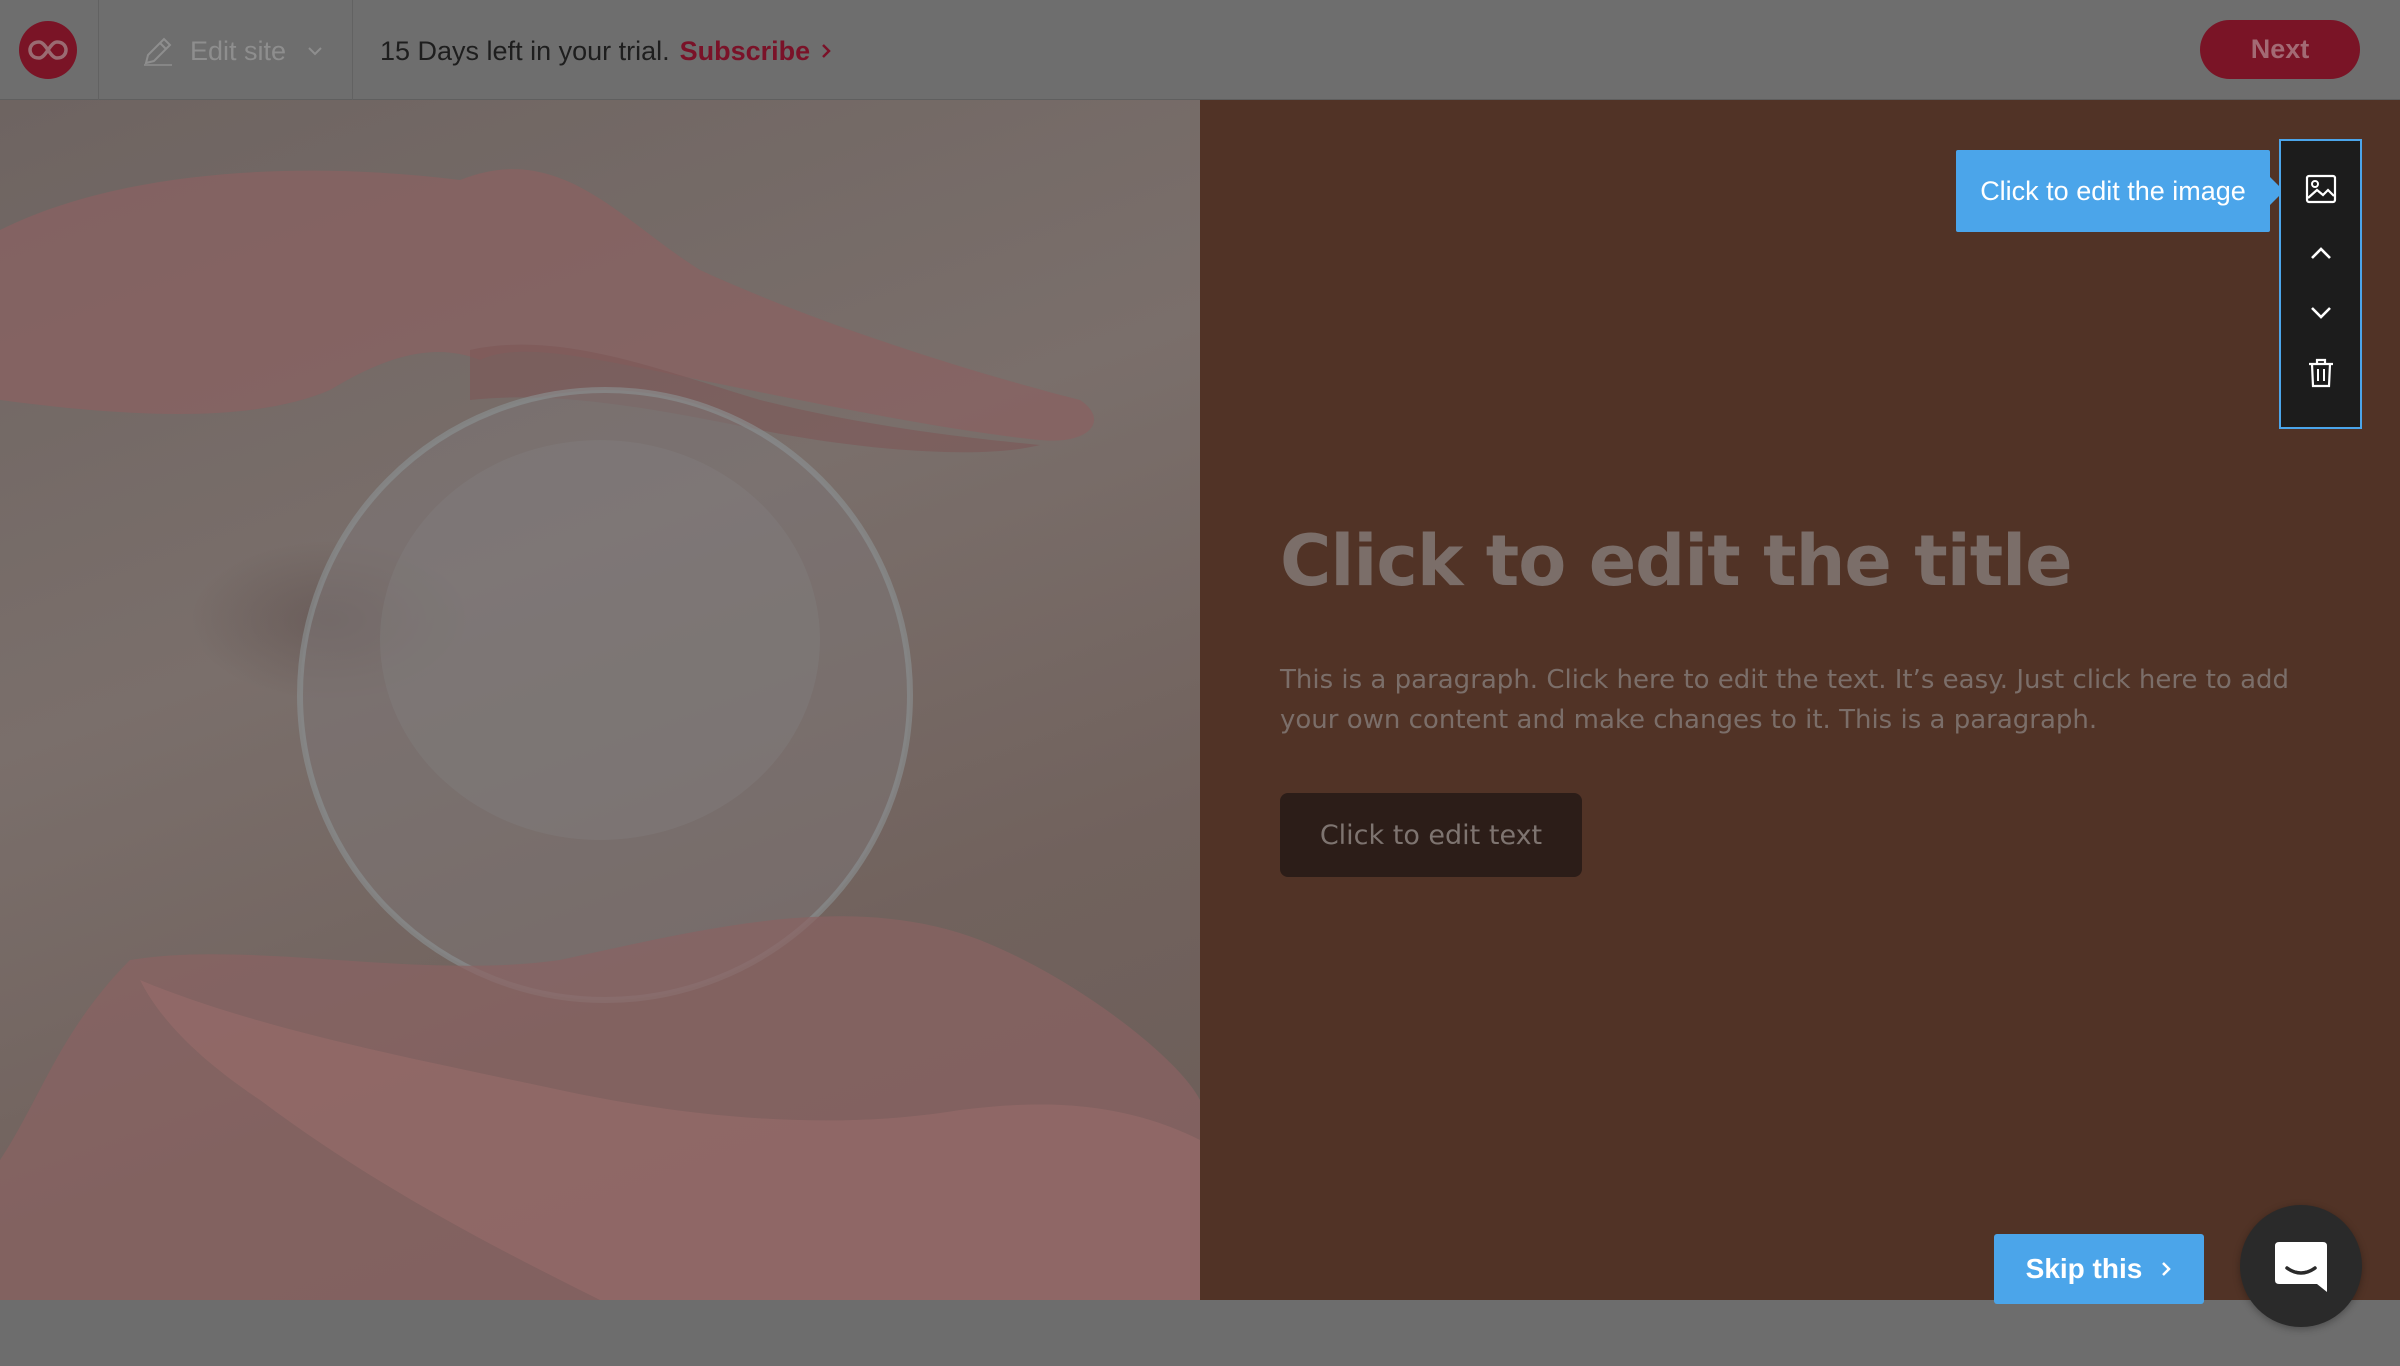 Image resolution: width=2400 pixels, height=1366 pixels. What do you see at coordinates (158, 51) in the screenshot?
I see `pencil-icon` at bounding box center [158, 51].